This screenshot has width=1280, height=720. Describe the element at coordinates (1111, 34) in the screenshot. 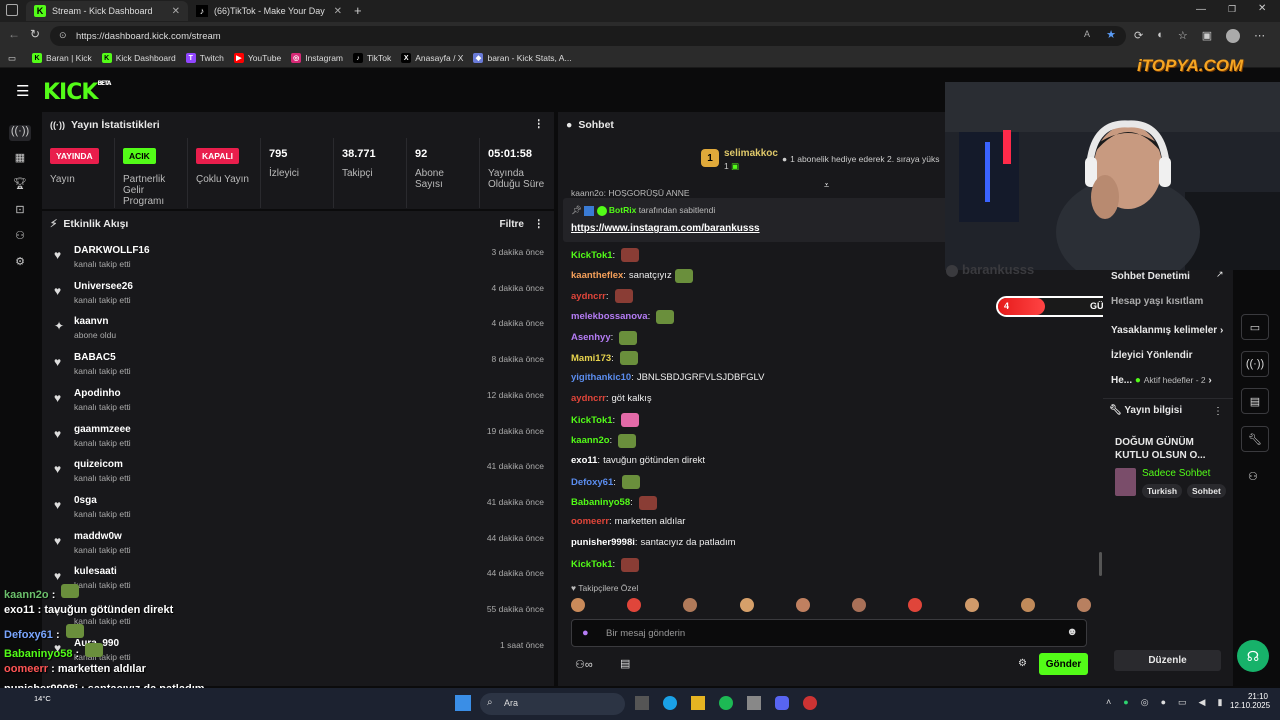

I see `favorite-star-icon: ★` at that location.